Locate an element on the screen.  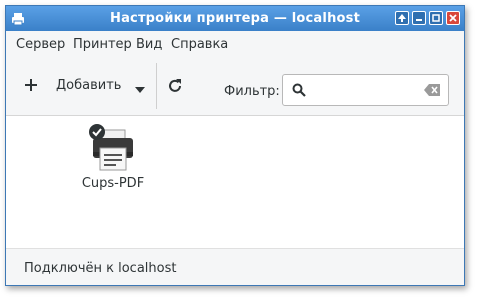
toolbar-separator is located at coordinates (156, 86).